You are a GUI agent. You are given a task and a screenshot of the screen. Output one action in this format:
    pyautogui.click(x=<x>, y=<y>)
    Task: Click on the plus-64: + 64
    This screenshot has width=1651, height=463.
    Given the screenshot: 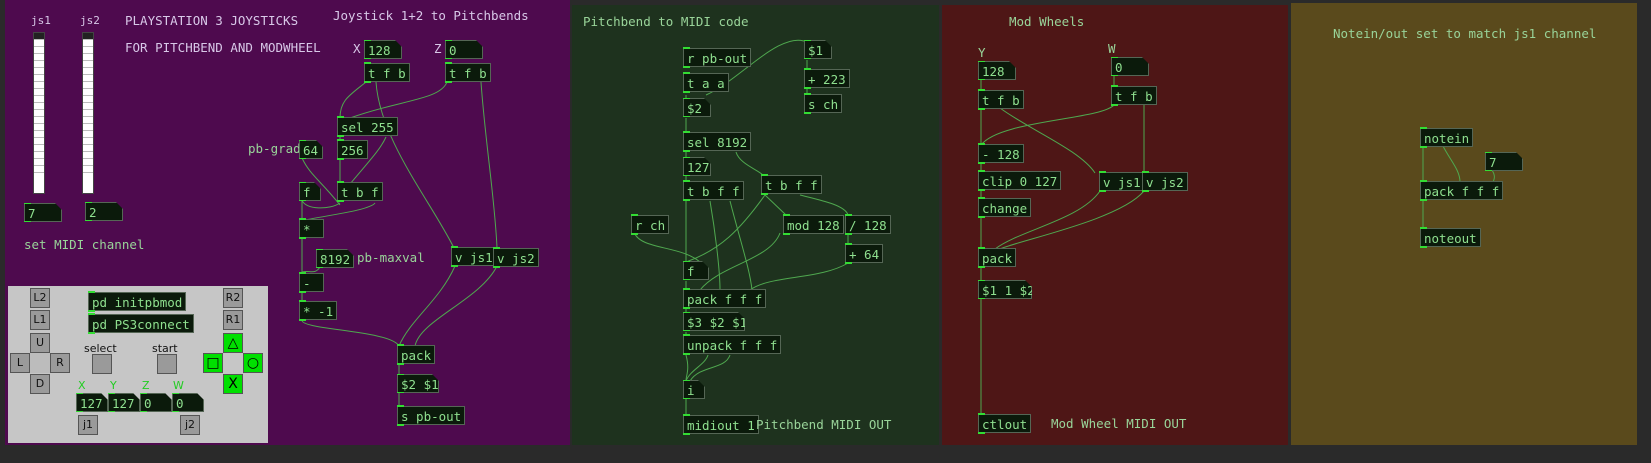 What is the action you would take?
    pyautogui.click(x=864, y=253)
    